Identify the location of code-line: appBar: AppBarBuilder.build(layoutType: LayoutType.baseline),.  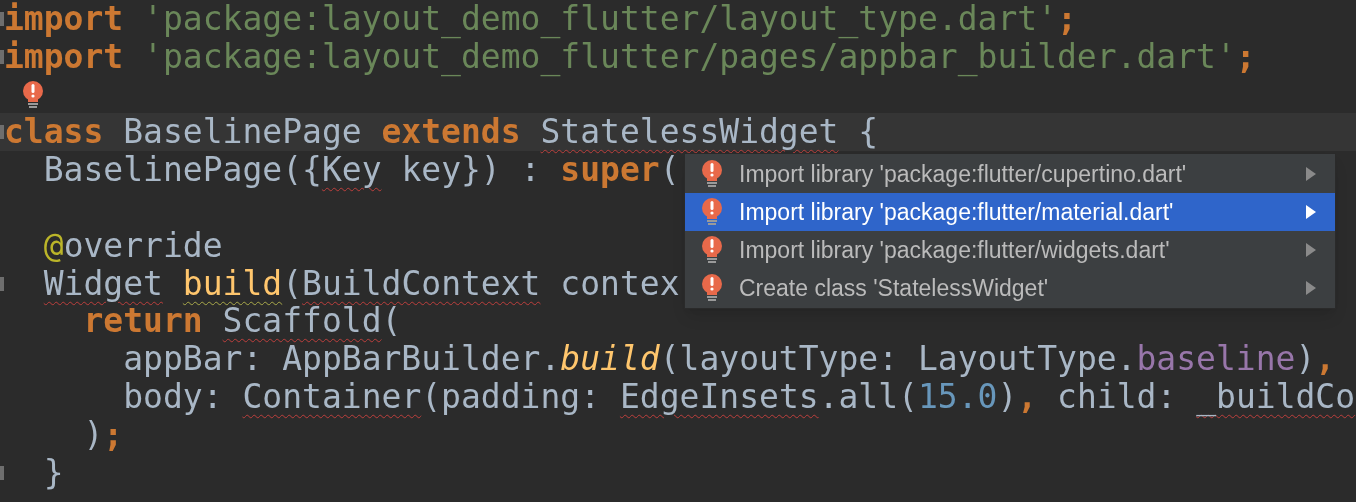
(729, 359).